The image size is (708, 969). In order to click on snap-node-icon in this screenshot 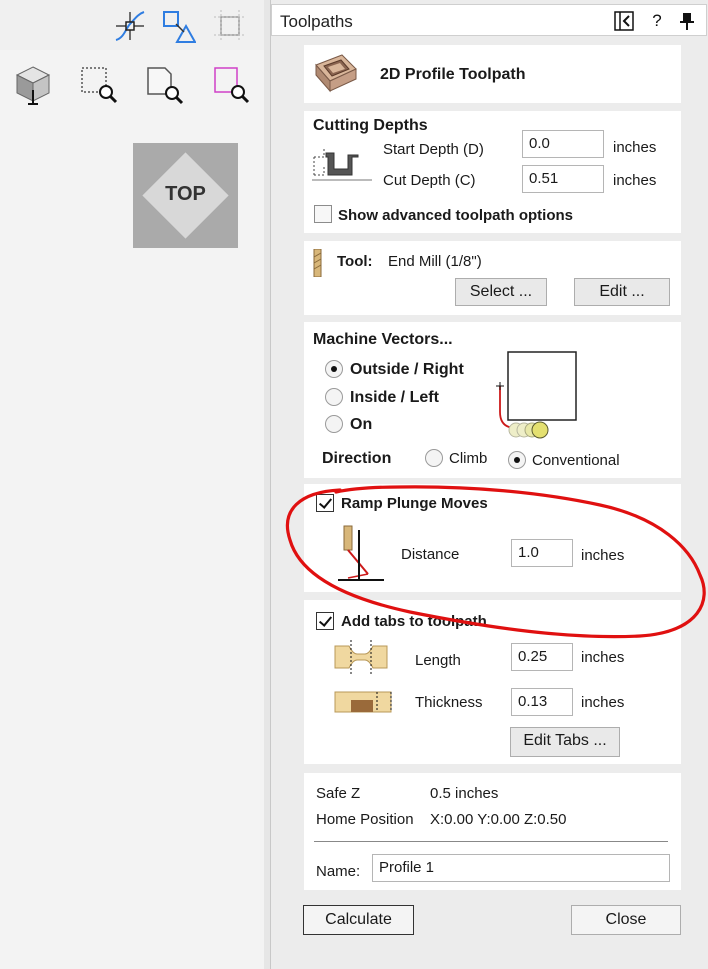, I will do `click(130, 26)`.